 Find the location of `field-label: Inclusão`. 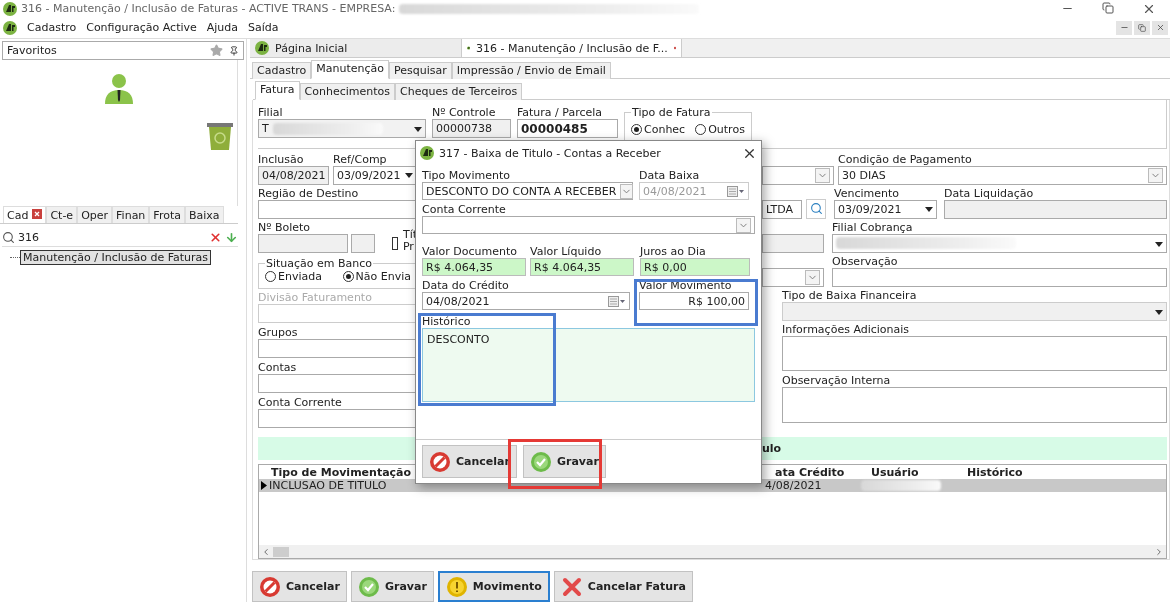

field-label: Inclusão is located at coordinates (281, 159).